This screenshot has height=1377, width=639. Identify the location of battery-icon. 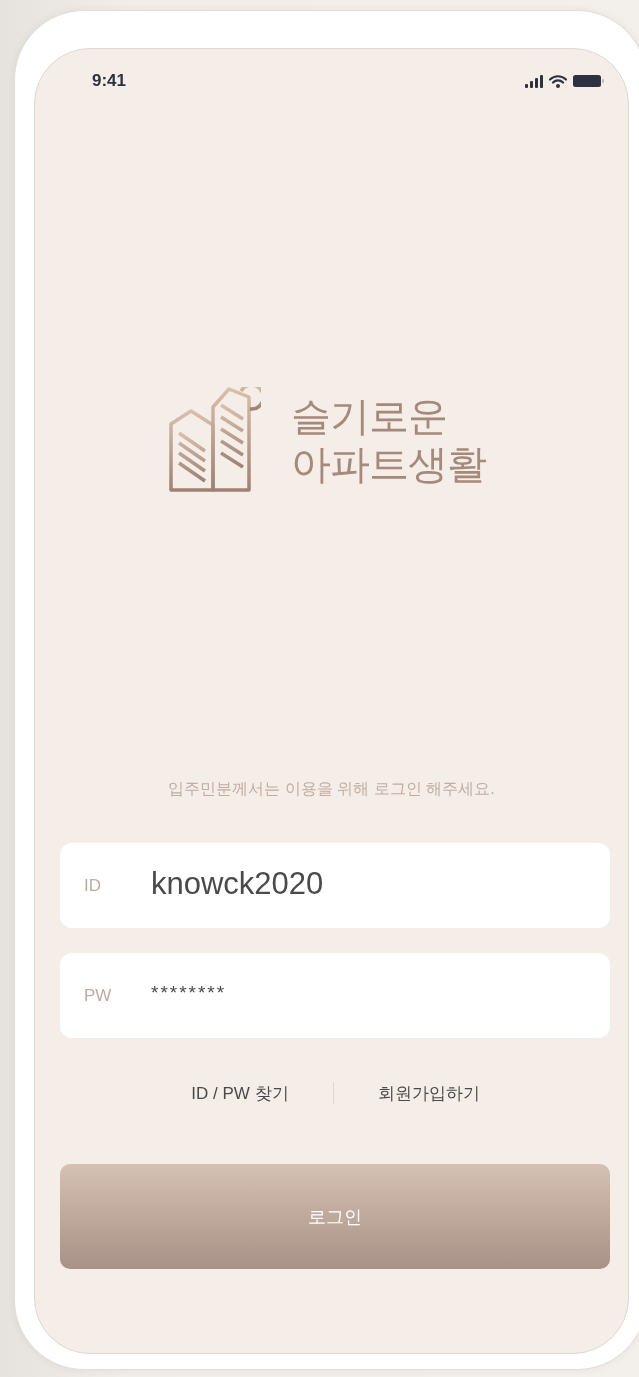
(588, 81).